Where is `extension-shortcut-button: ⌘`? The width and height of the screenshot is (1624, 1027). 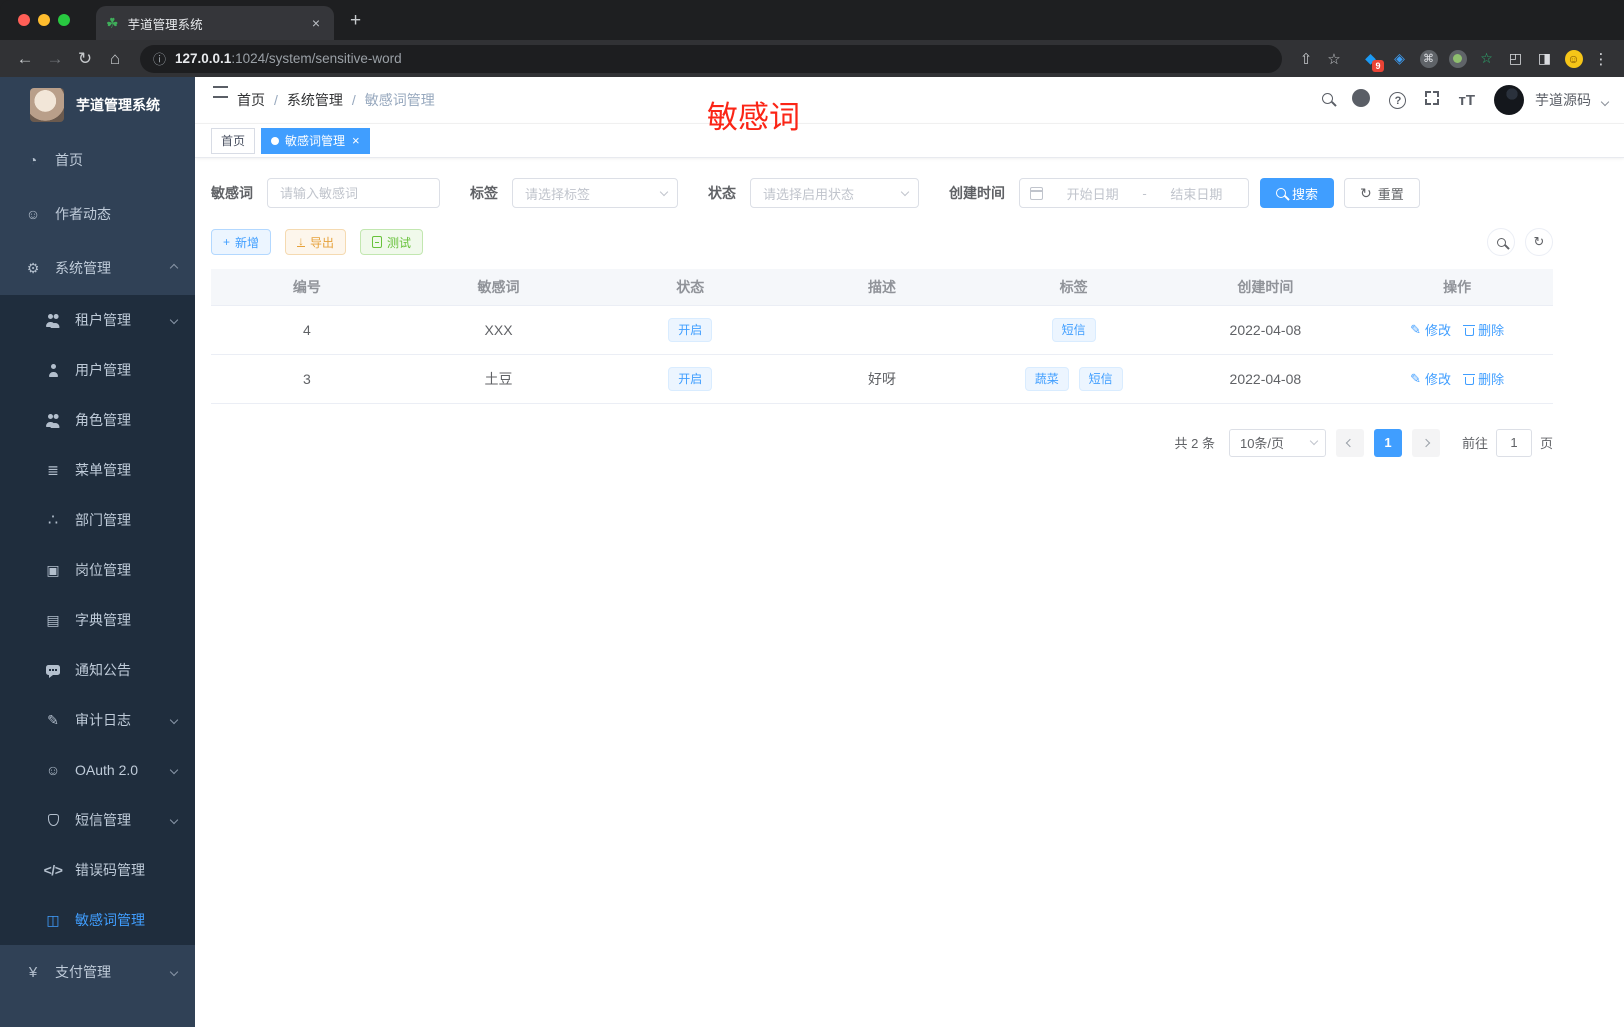
extension-shortcut-button: ⌘ is located at coordinates (1428, 58).